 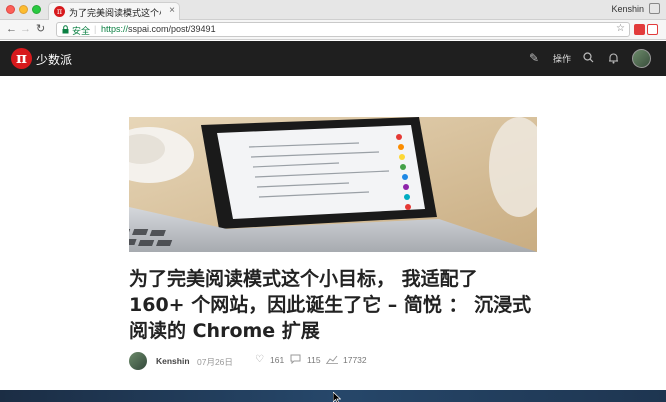 I want to click on bookmark-star-icon: ☆, so click(x=620, y=28).